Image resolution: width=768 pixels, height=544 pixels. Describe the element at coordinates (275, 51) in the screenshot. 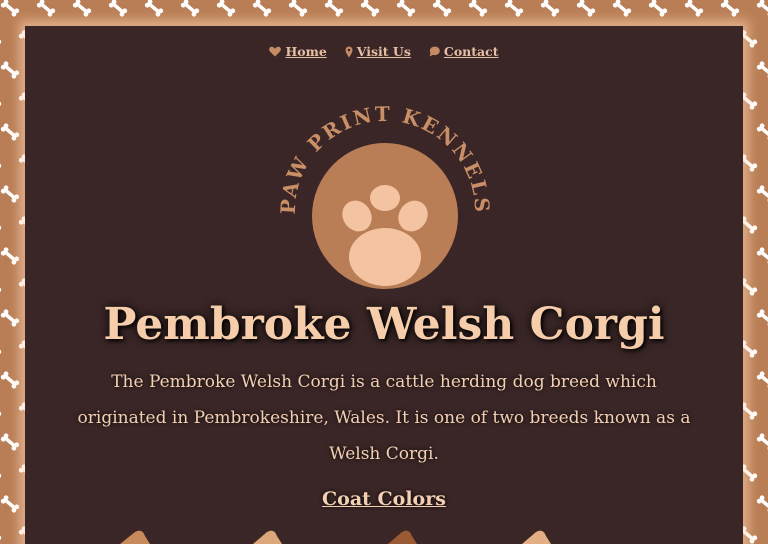

I see `heart-icon` at that location.